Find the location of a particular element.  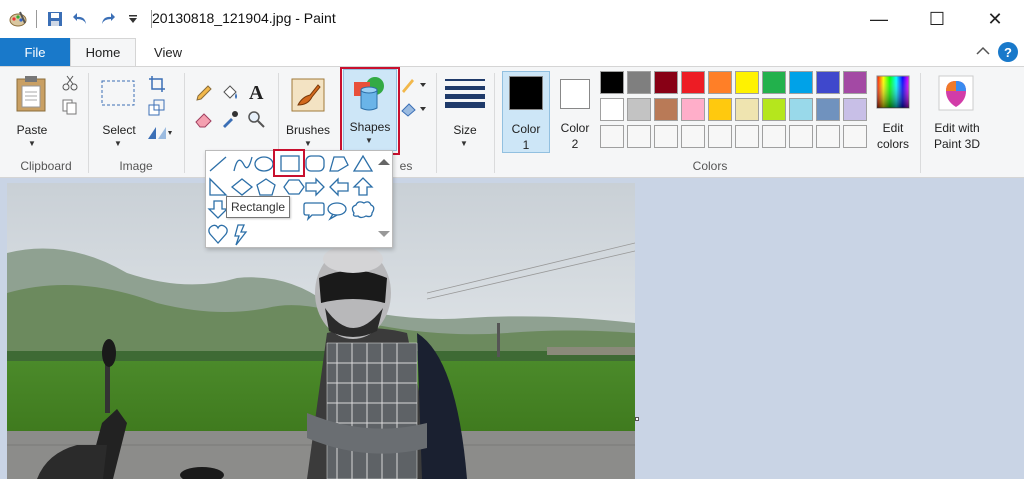

triangle-shape-icon is located at coordinates (363, 163).